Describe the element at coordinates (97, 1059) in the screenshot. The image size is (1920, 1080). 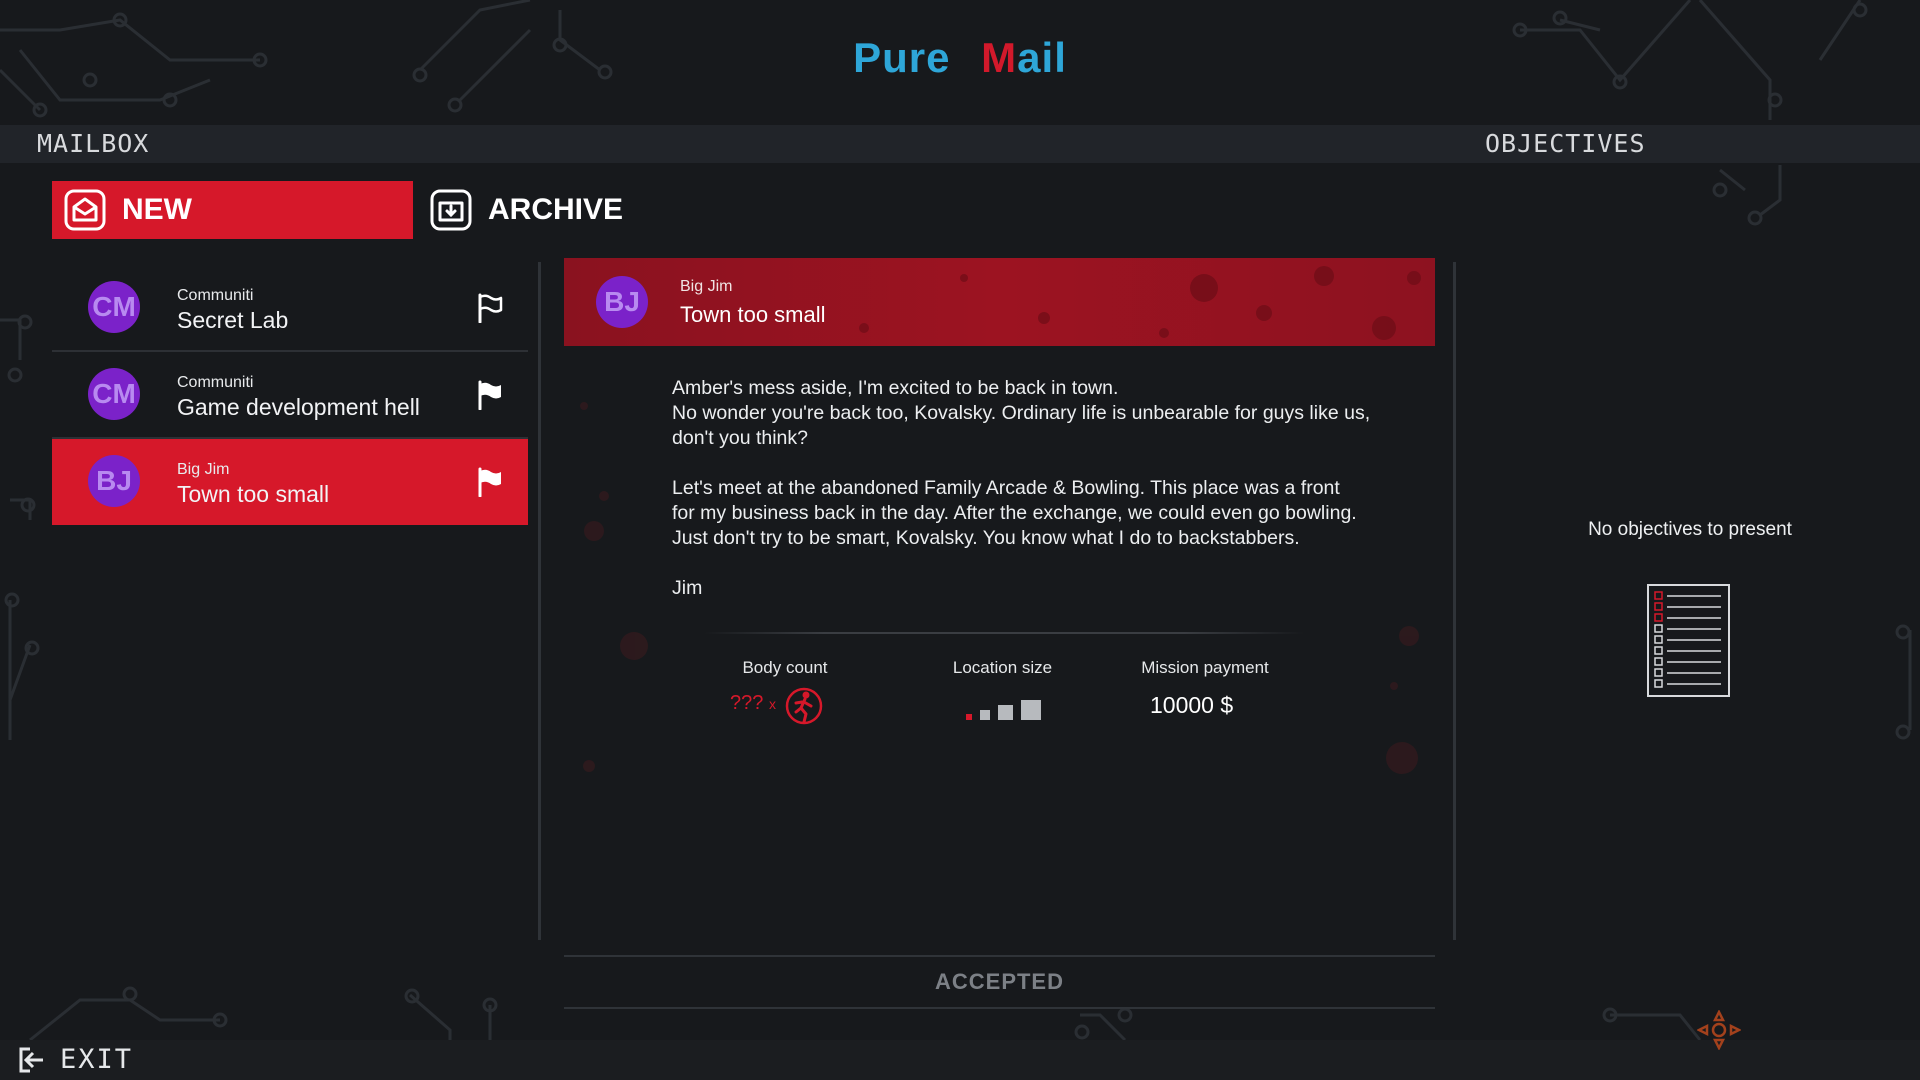
I see `exit-label: EXIT` at that location.